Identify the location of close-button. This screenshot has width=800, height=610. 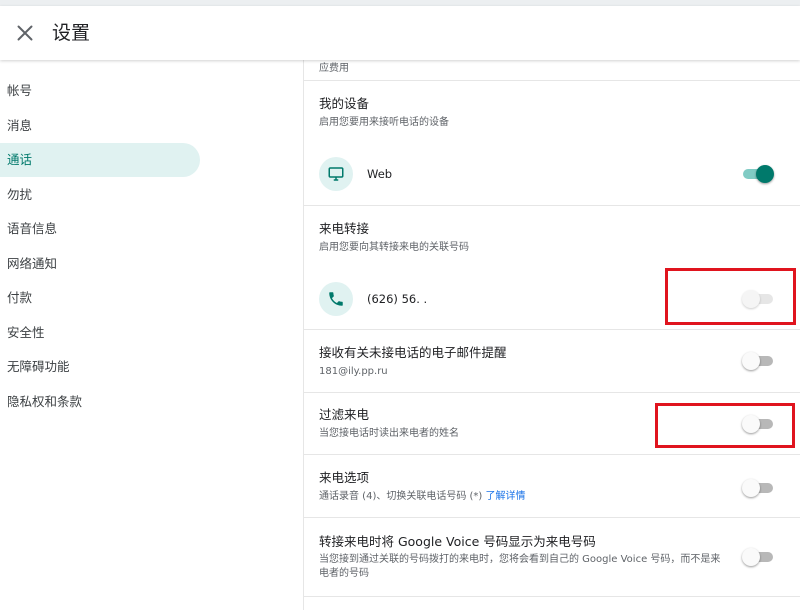
(25, 33).